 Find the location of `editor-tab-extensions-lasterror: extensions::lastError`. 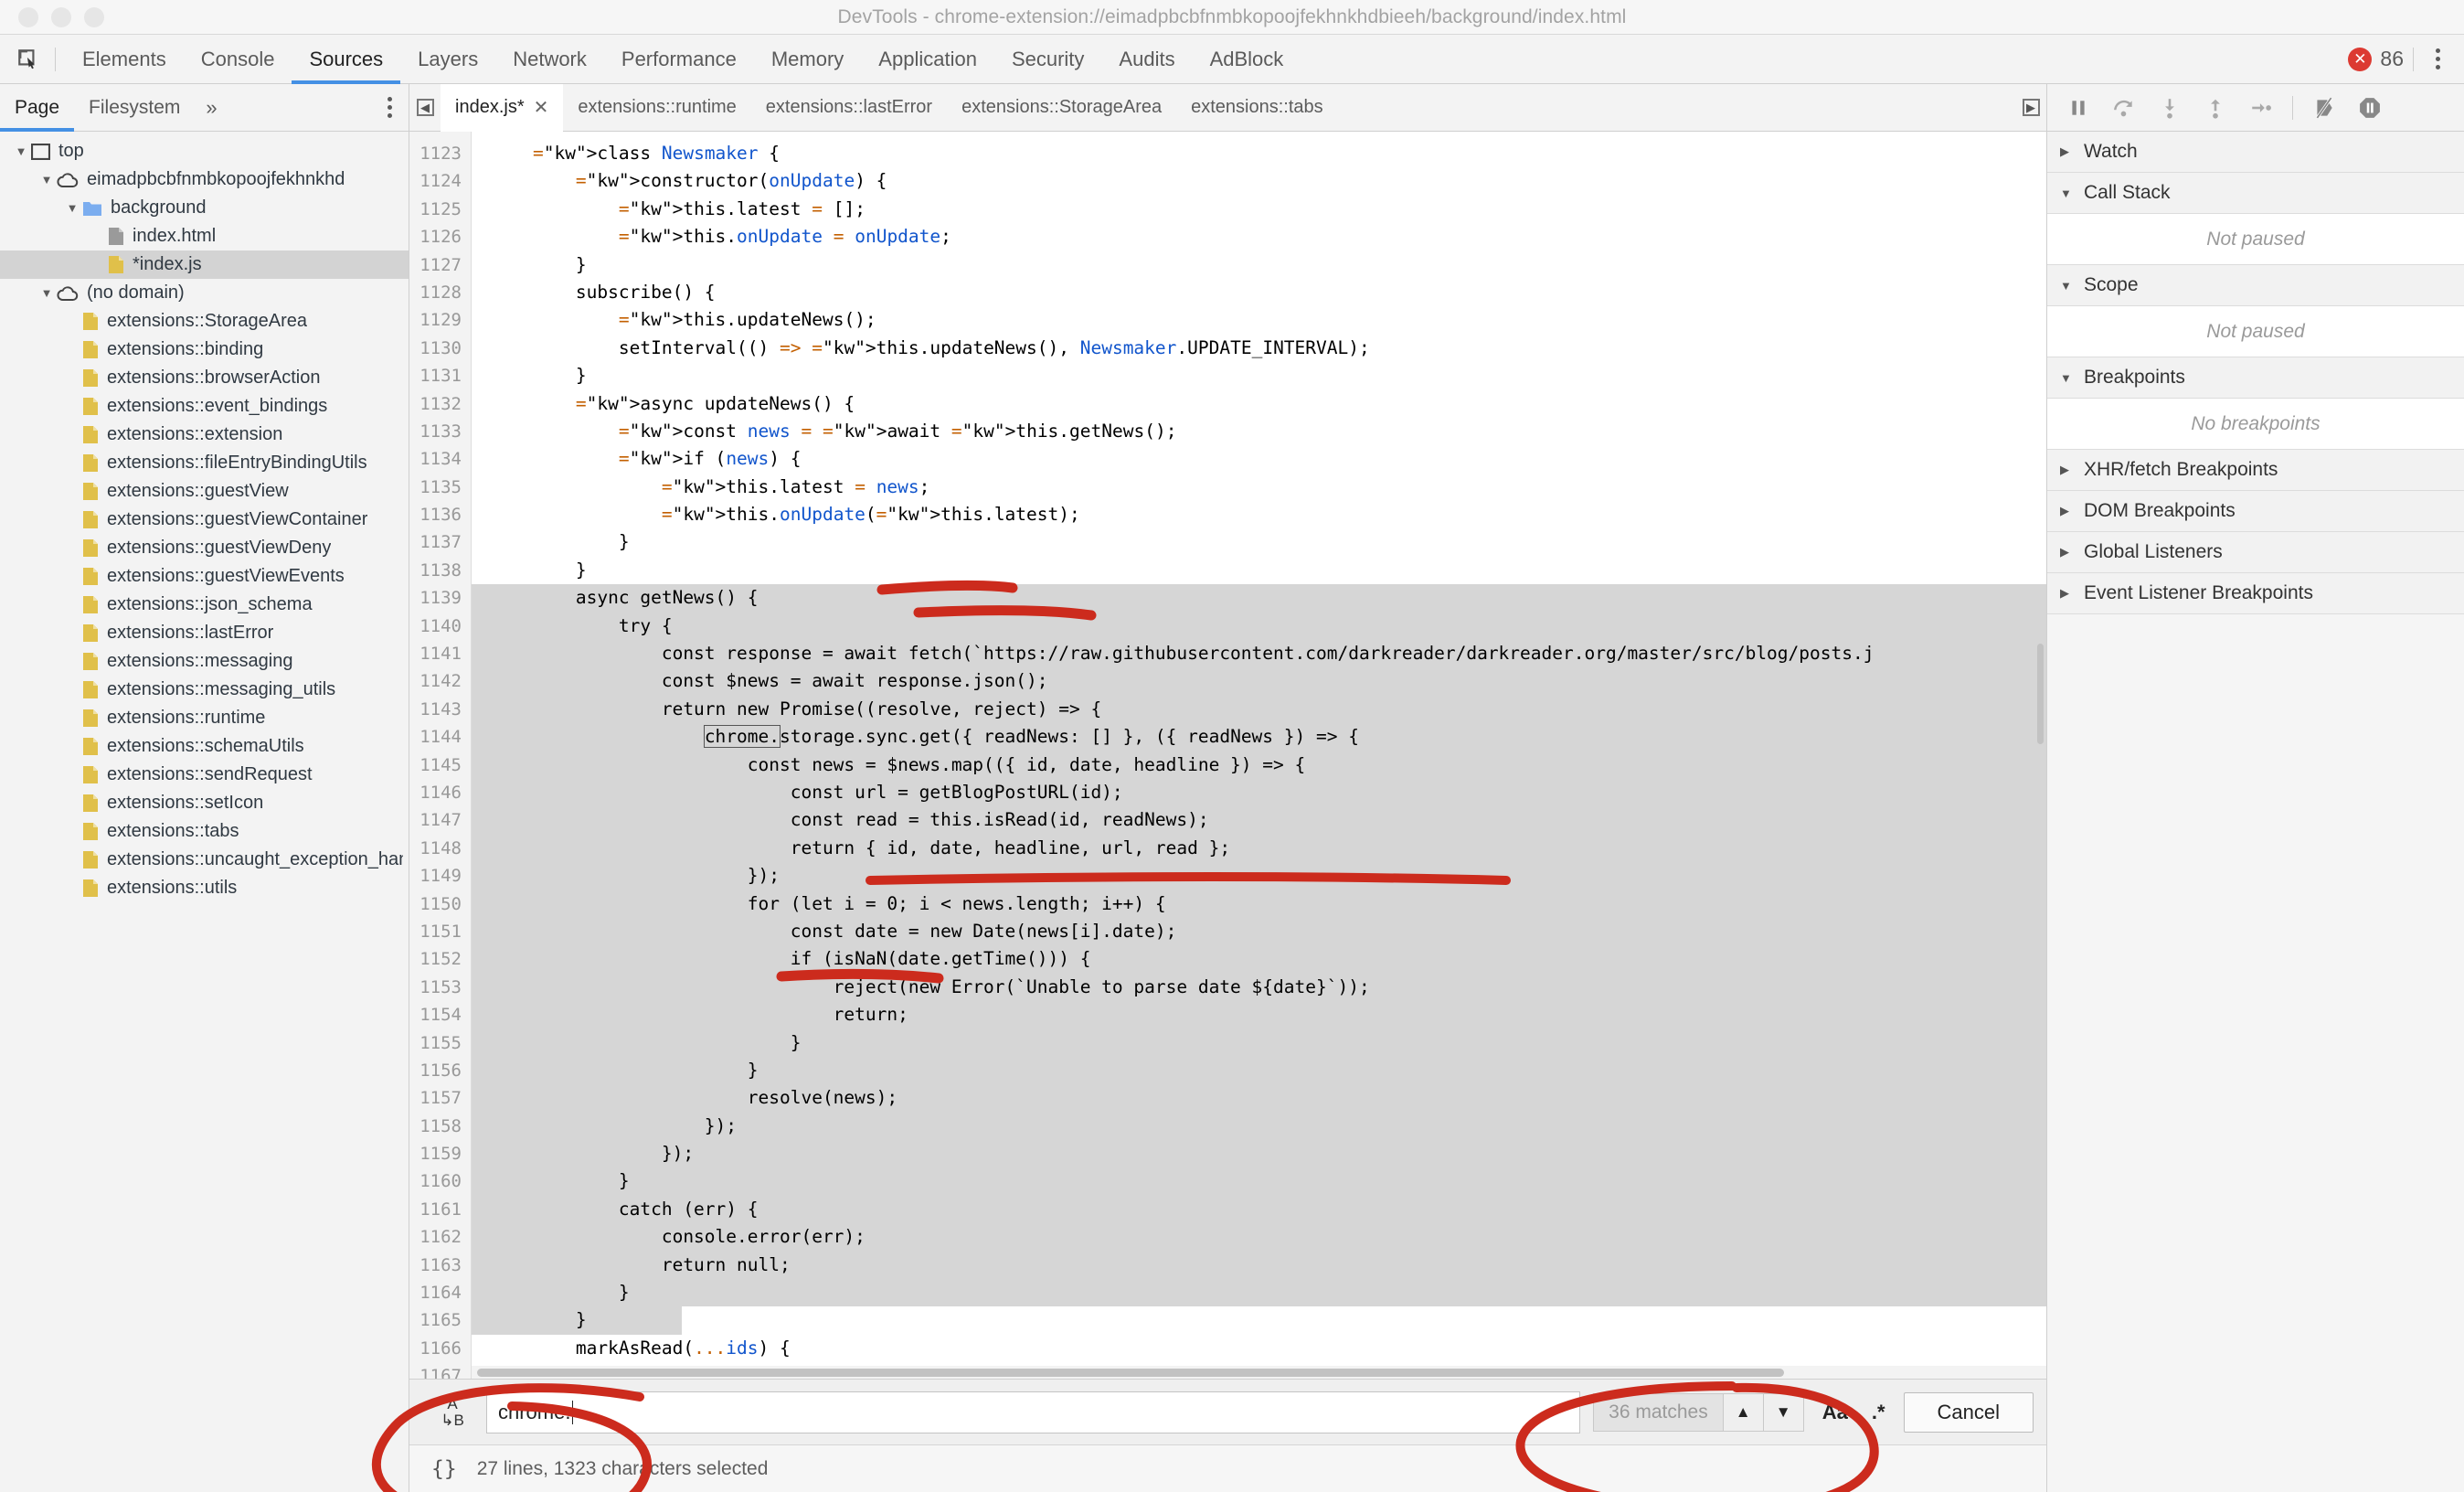

editor-tab-extensions-lasterror: extensions::lastError is located at coordinates (849, 108).